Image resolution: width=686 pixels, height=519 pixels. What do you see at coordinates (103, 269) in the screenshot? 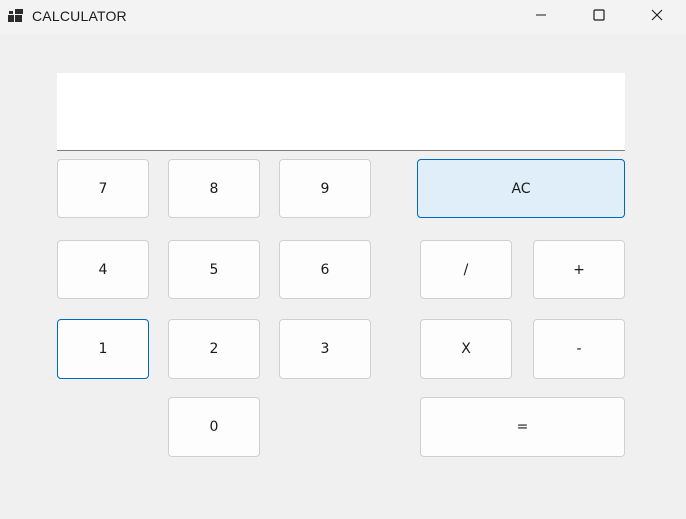
I see `digit-4-button: 4` at bounding box center [103, 269].